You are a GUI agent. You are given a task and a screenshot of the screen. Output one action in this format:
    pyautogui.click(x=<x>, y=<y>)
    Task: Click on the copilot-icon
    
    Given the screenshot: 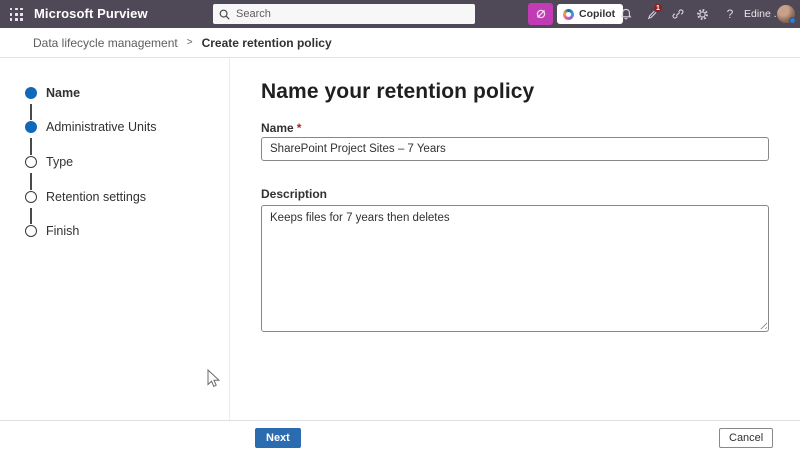 What is the action you would take?
    pyautogui.click(x=568, y=14)
    